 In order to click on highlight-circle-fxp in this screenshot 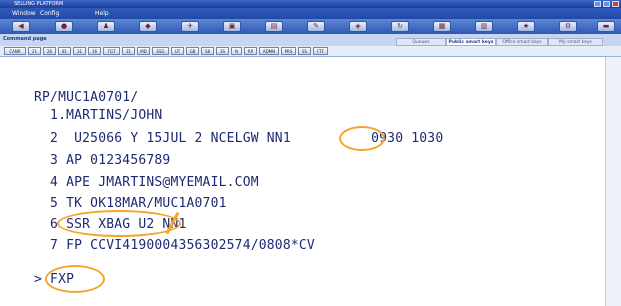, I will do `click(75, 279)`.